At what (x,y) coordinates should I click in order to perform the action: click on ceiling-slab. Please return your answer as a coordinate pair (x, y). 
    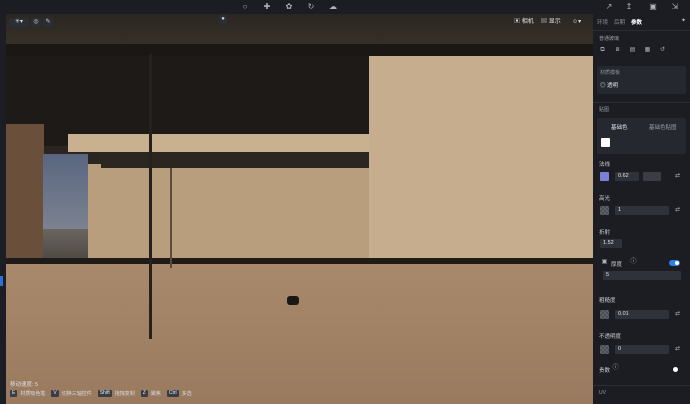
    Looking at the image, I should click on (188, 101).